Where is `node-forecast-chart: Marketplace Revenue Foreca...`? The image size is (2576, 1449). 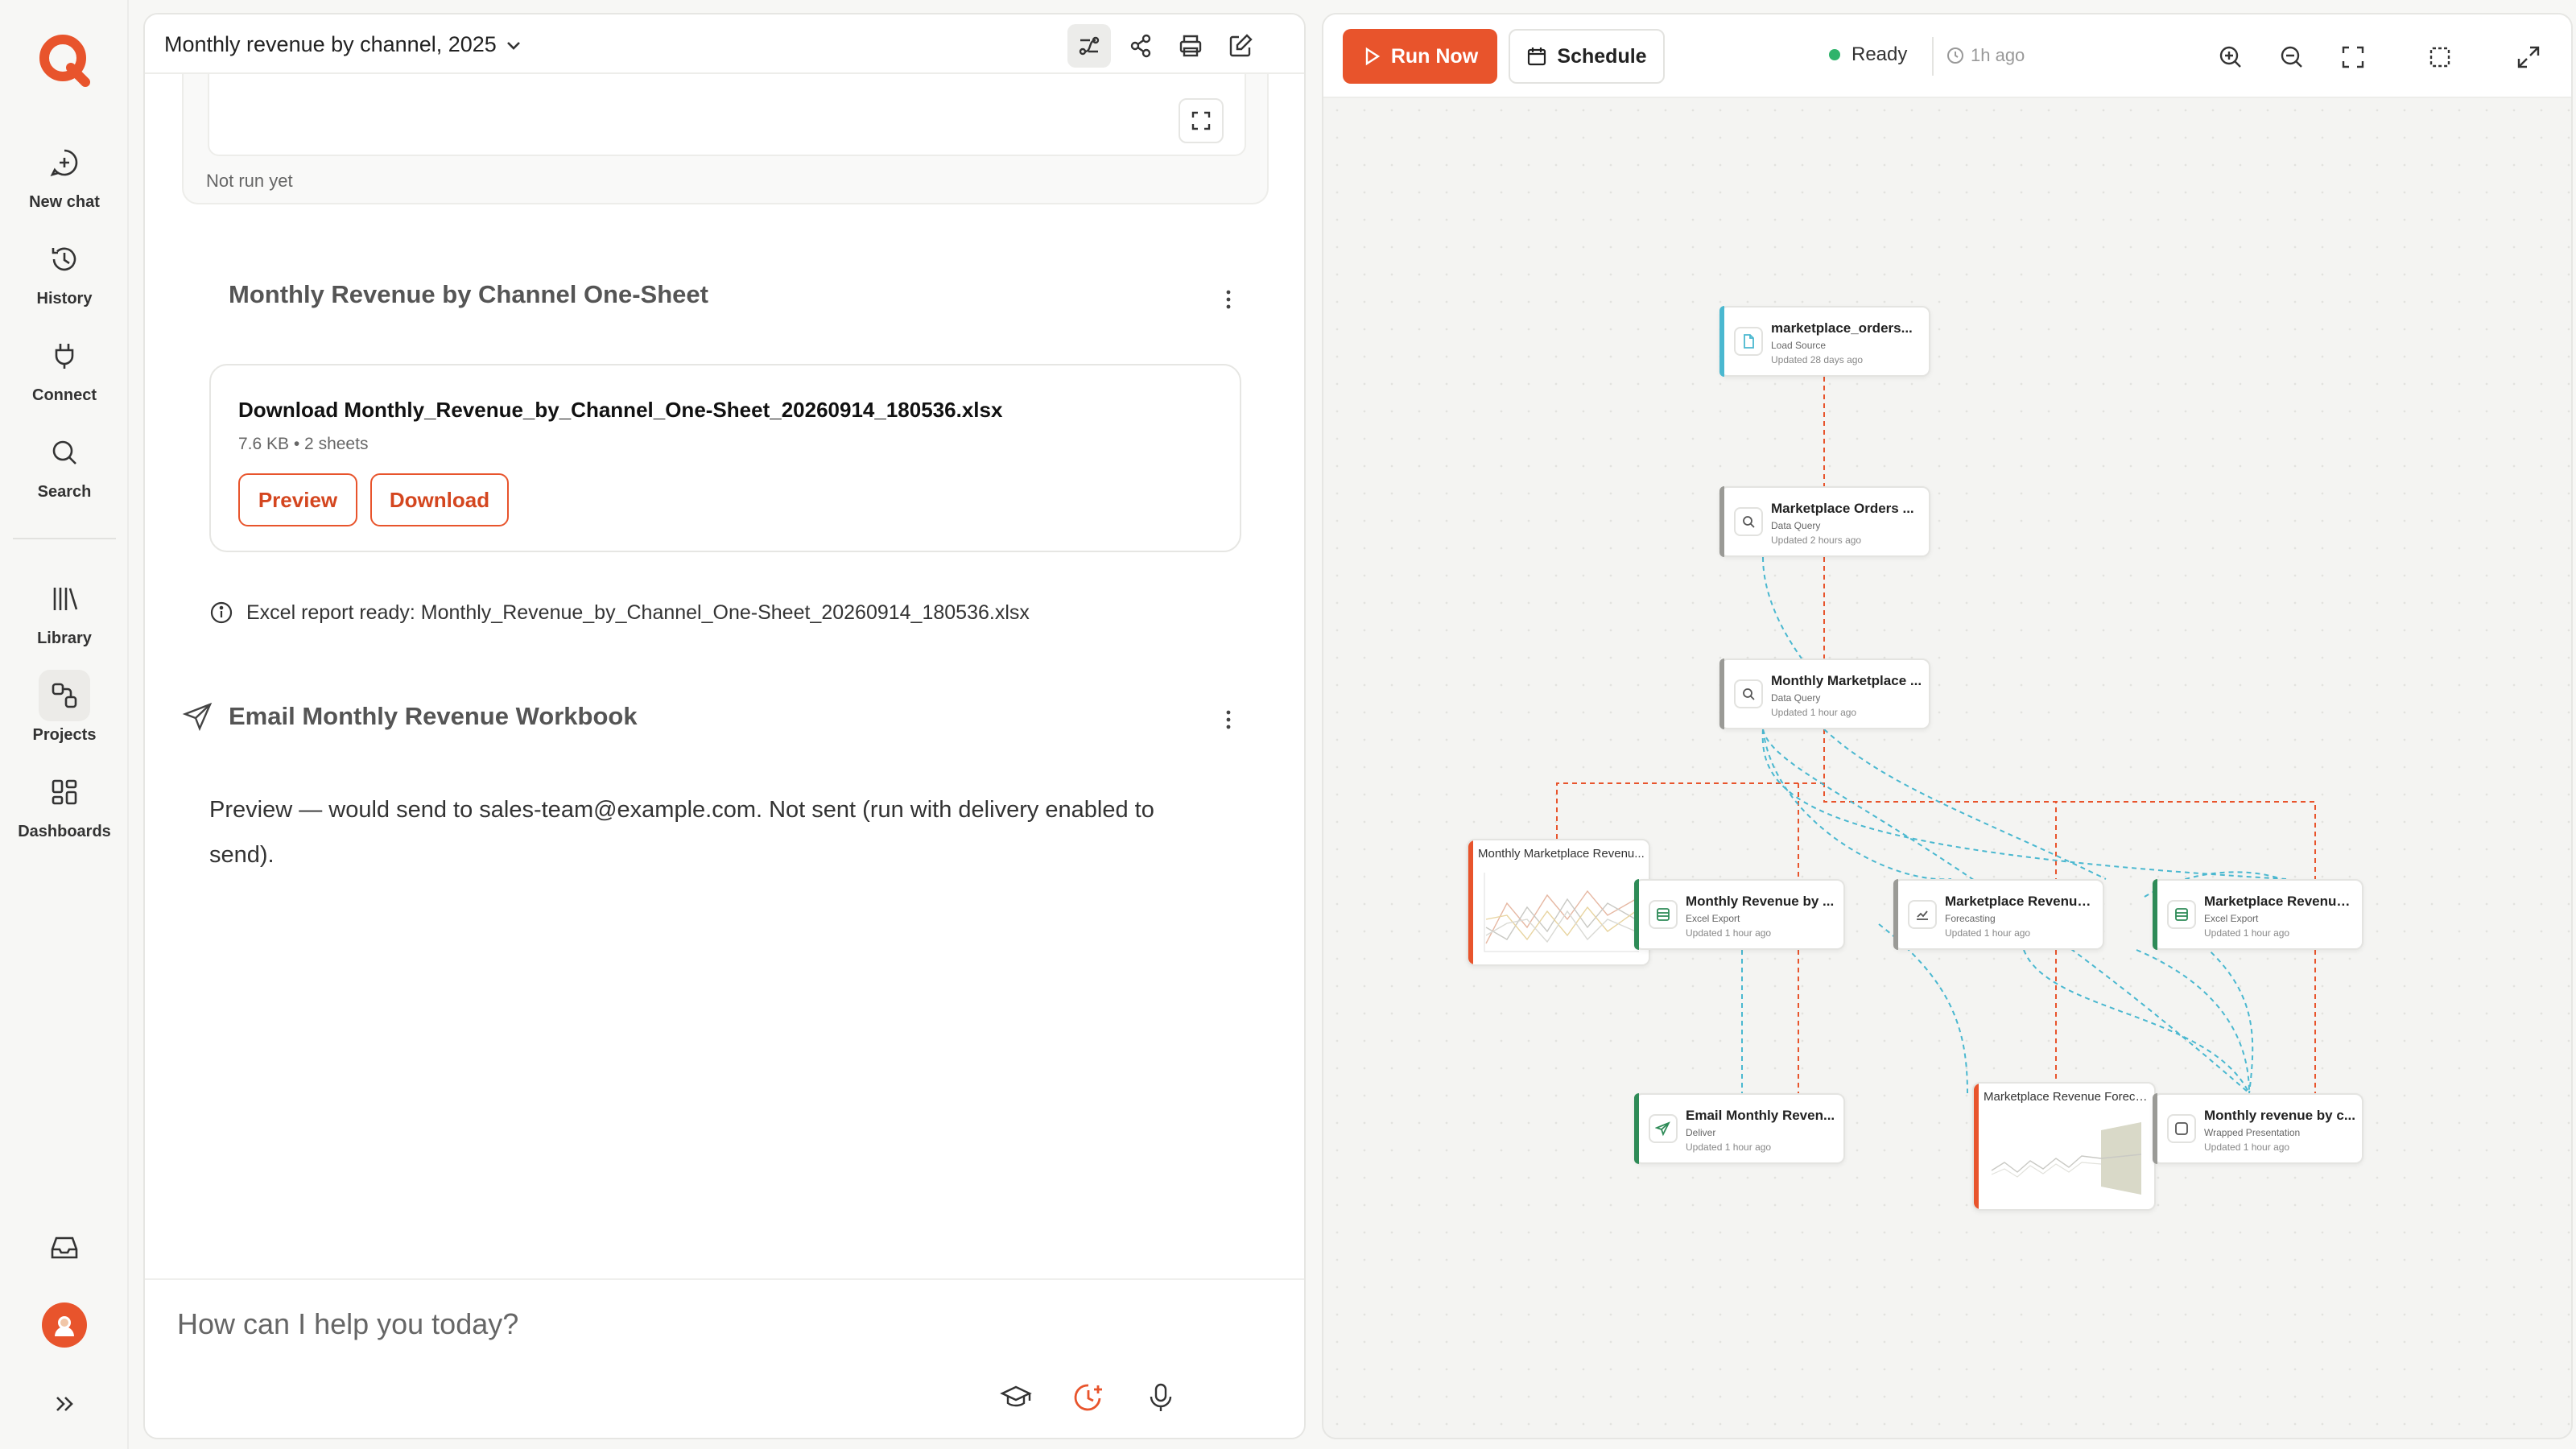 node-forecast-chart: Marketplace Revenue Foreca... is located at coordinates (2064, 1146).